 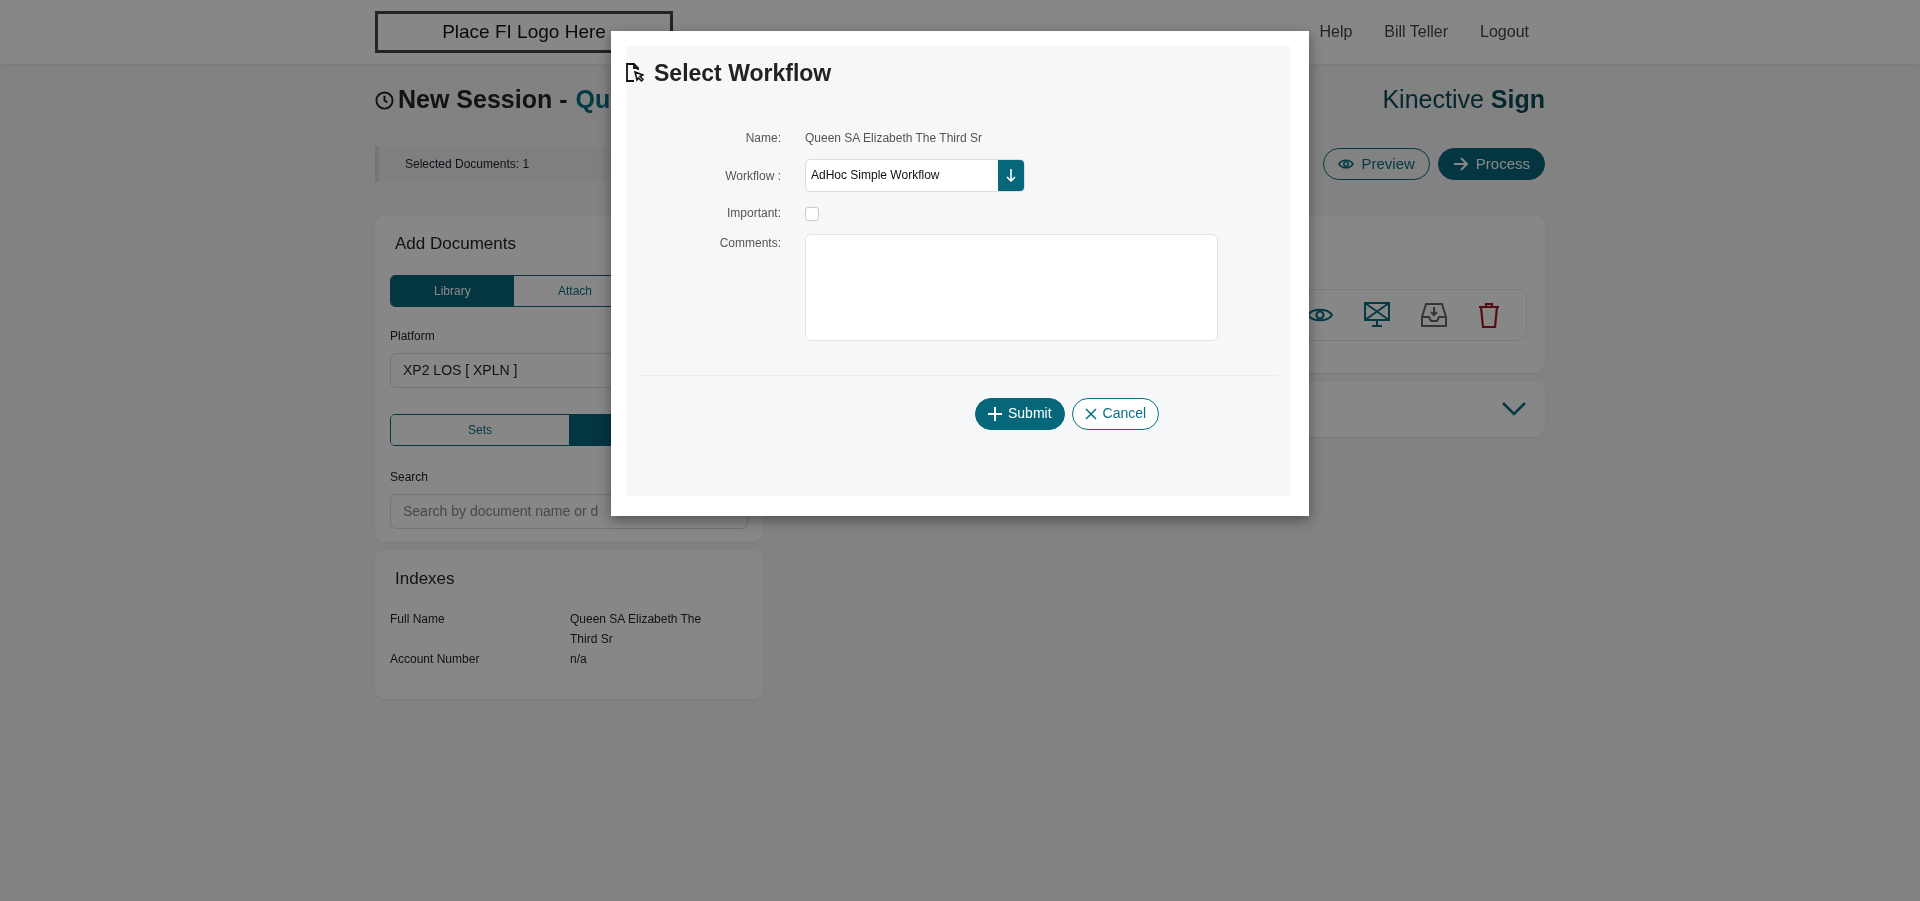 I want to click on chevron-down-icon, so click(x=1514, y=409).